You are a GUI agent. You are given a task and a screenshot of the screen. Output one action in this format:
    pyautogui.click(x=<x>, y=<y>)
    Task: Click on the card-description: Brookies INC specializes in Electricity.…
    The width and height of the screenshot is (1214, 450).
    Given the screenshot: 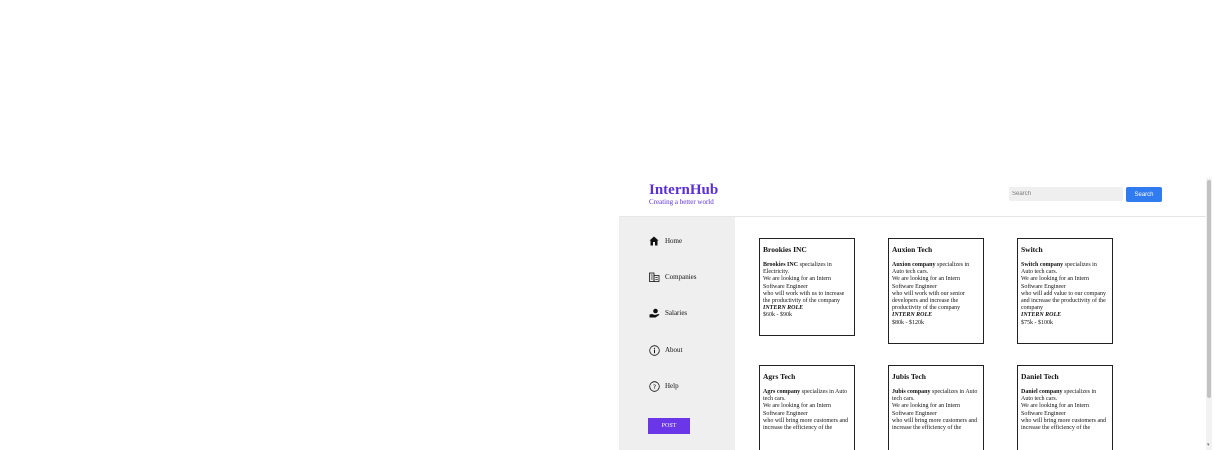 What is the action you would take?
    pyautogui.click(x=807, y=291)
    